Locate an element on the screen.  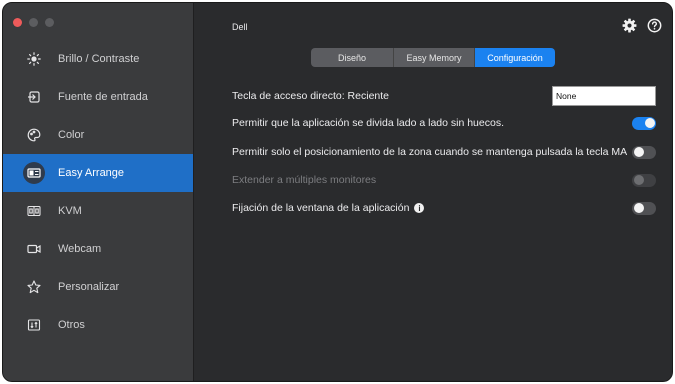
extend-monitors-label: Extender a múltiples monitores is located at coordinates (304, 180).